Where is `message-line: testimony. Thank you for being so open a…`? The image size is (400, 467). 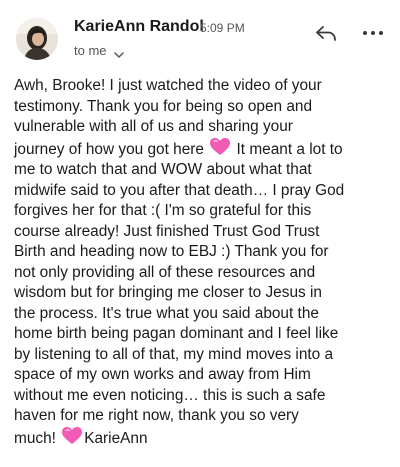
message-line: testimony. Thank you for being so open a… is located at coordinates (163, 106).